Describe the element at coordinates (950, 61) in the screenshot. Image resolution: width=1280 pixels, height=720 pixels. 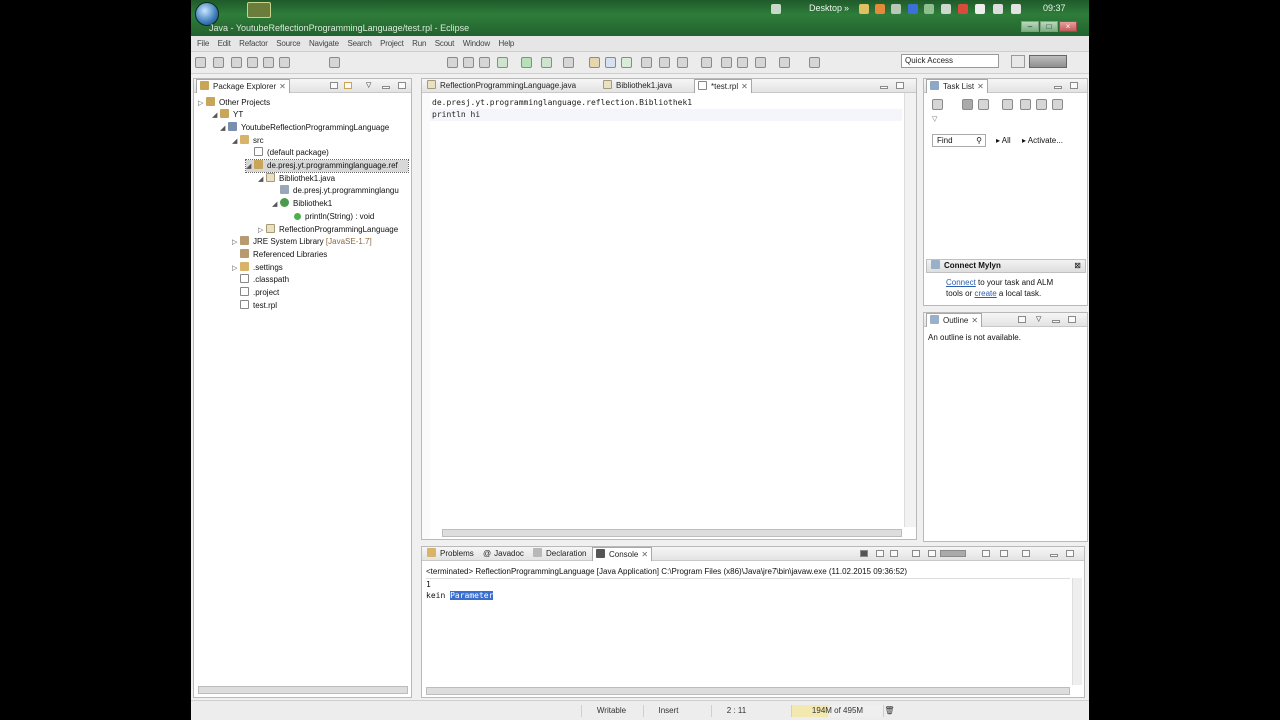
I see `quick-access-input: Quick Access` at that location.